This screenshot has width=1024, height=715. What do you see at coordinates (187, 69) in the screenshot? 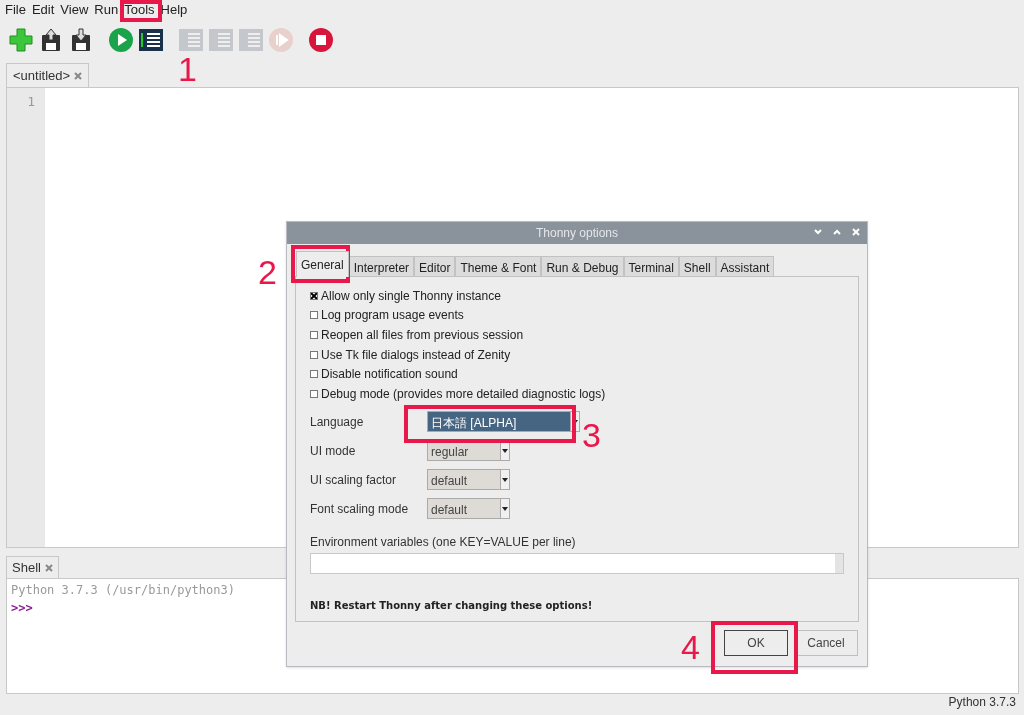
I see `annotation-number: 1` at bounding box center [187, 69].